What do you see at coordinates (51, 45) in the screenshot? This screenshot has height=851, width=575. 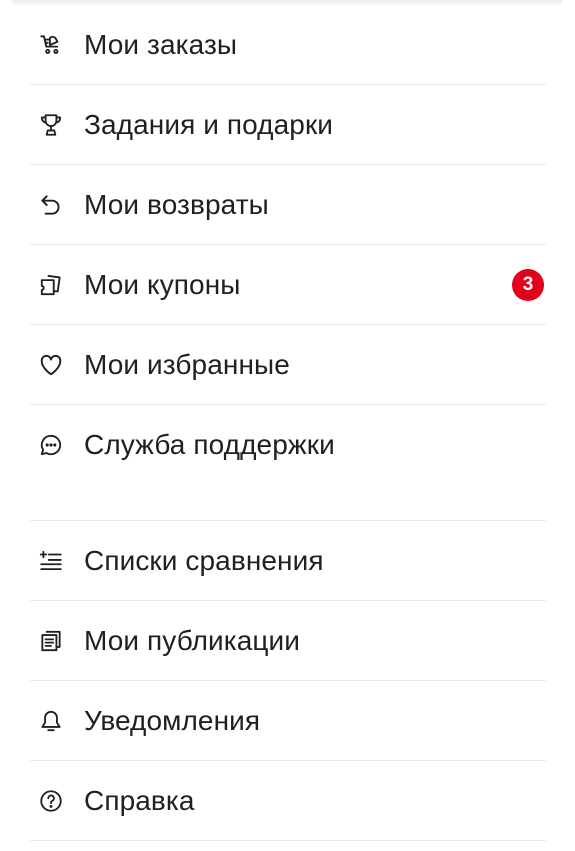 I see `cart-icon` at bounding box center [51, 45].